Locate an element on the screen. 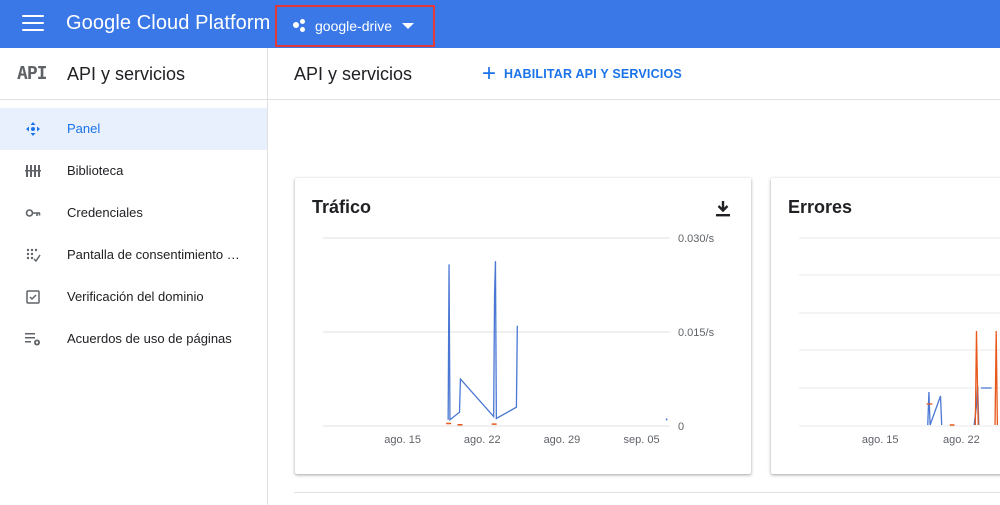 The image size is (1000, 505). page-settings-icon is located at coordinates (33, 339).